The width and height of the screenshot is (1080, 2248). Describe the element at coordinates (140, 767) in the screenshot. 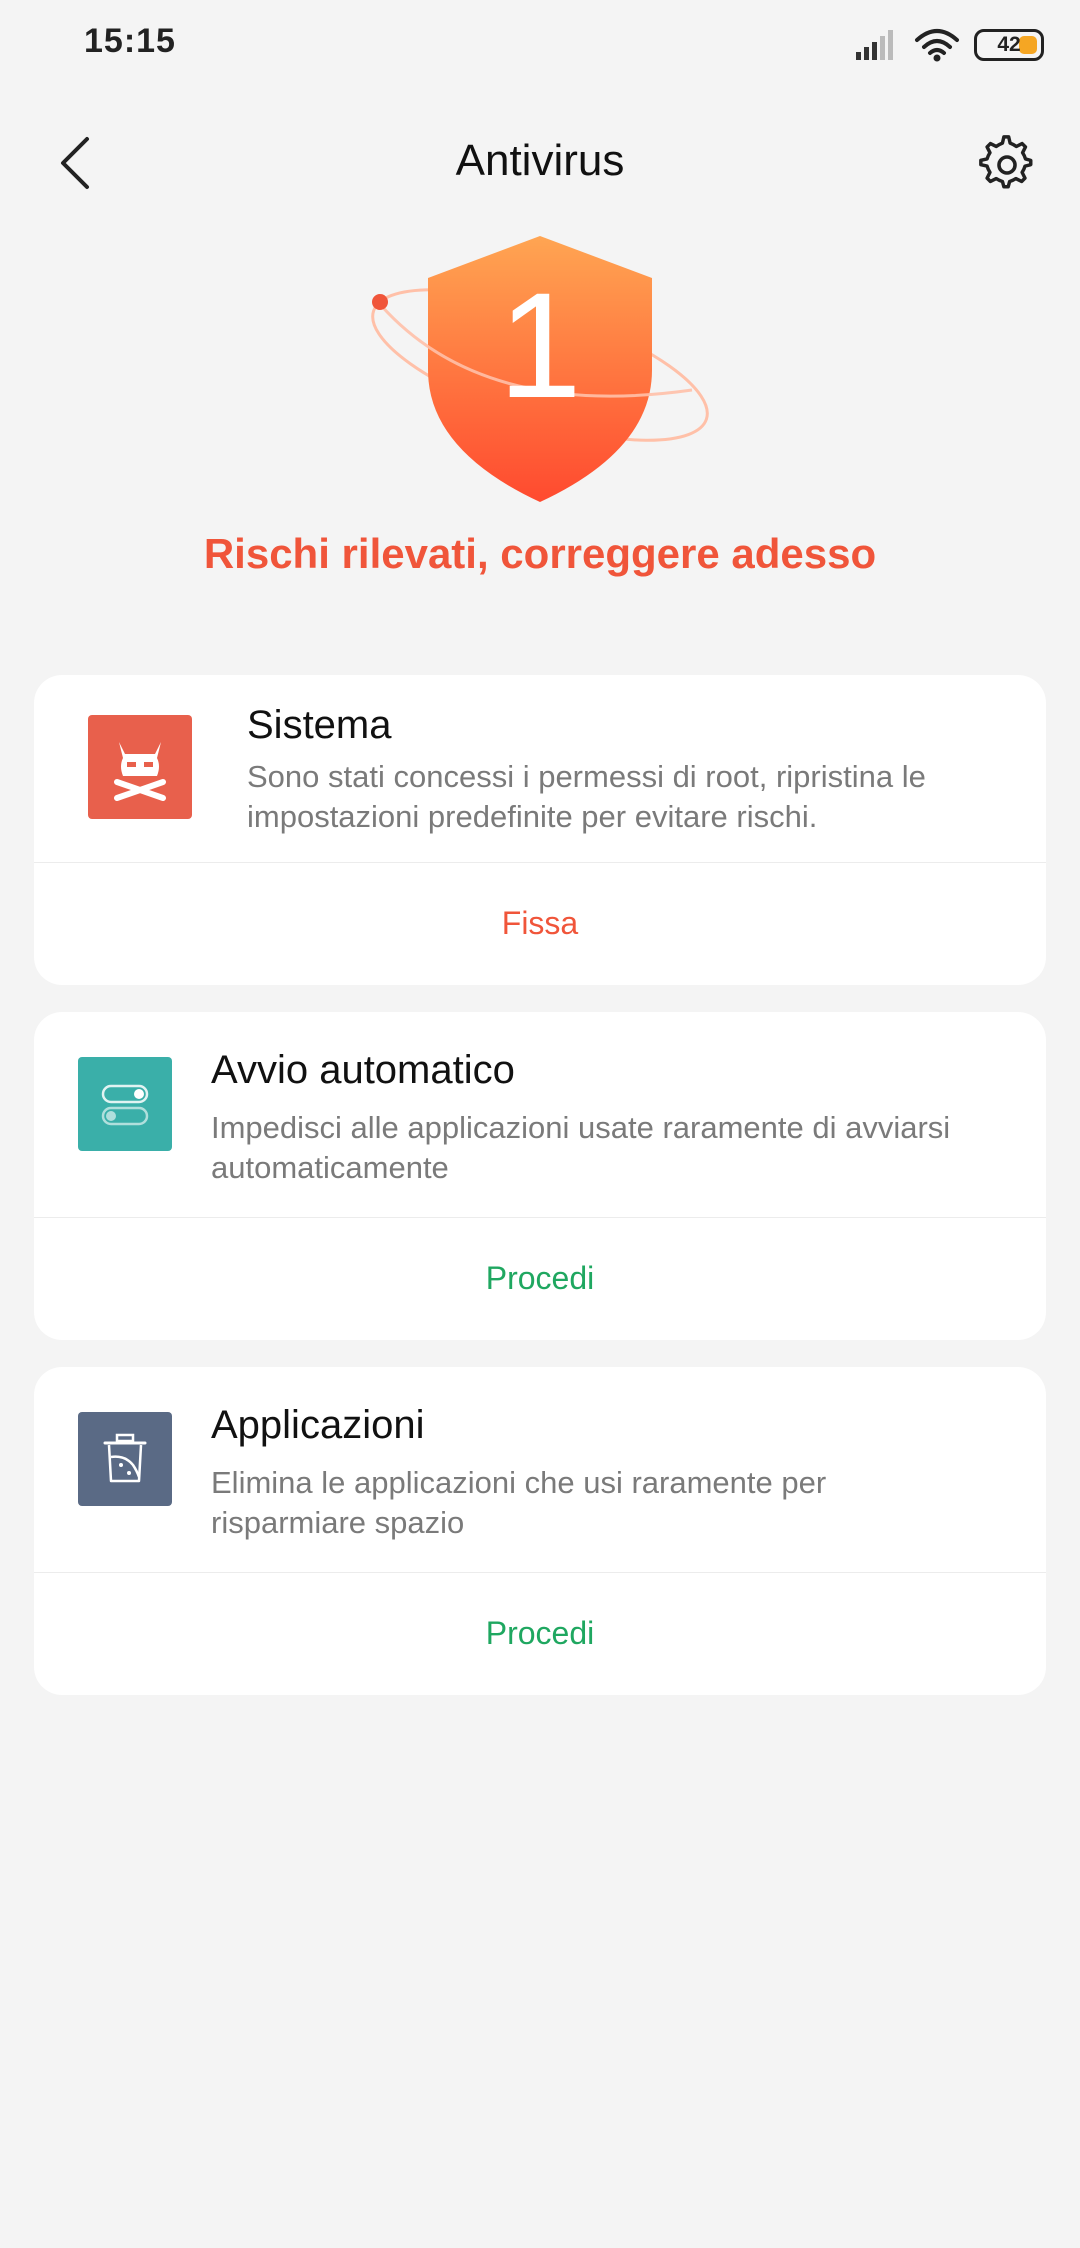

I see `root-devil-icon` at that location.